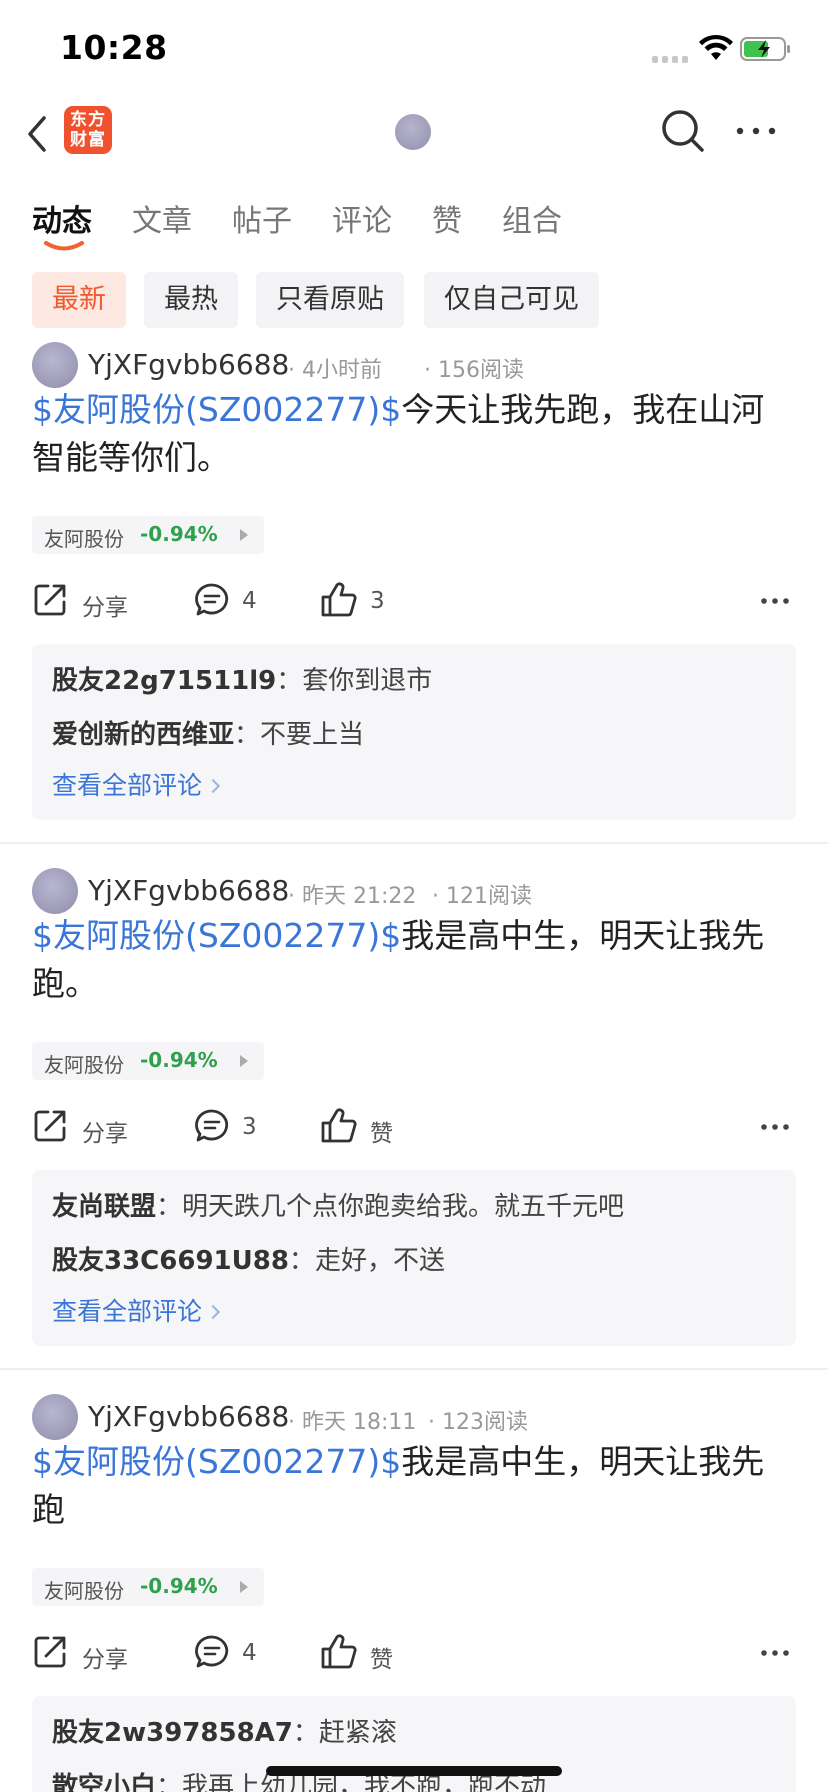 The height and width of the screenshot is (1792, 828). Describe the element at coordinates (162, 218) in the screenshot. I see `tab-articles: 文章` at that location.